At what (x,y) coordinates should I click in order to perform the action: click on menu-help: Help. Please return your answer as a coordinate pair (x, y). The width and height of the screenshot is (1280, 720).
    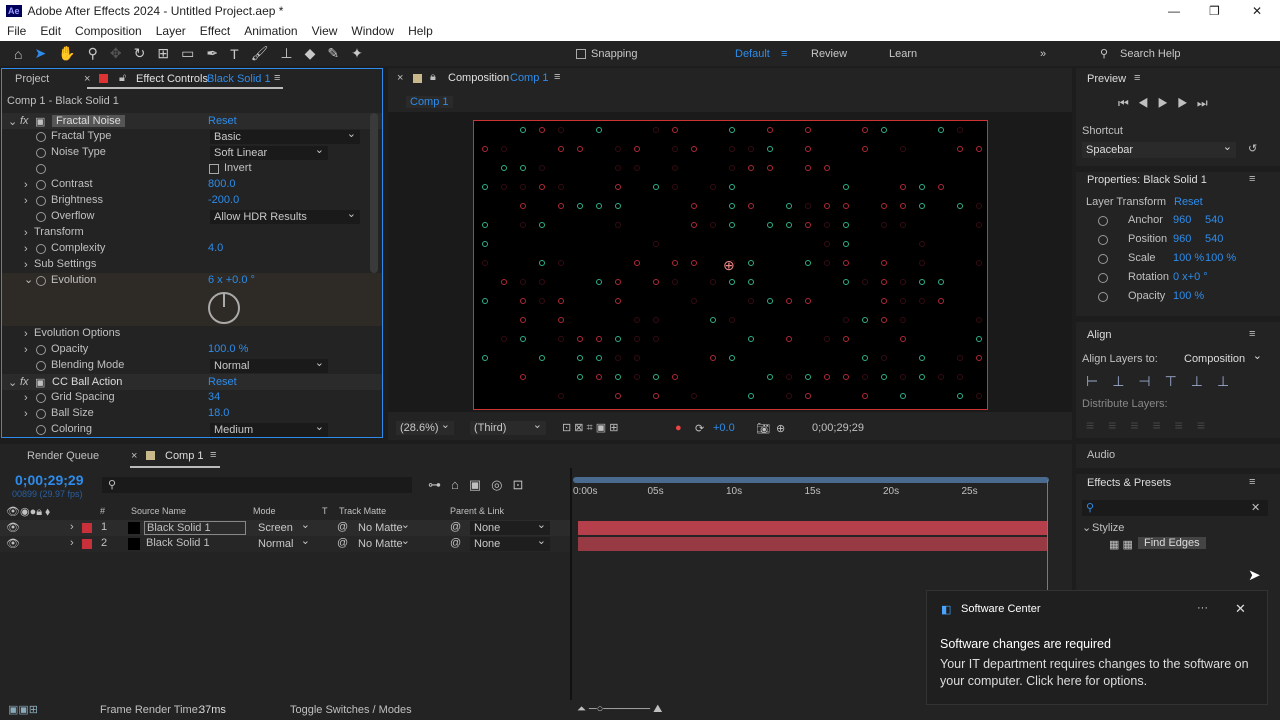
    Looking at the image, I should click on (420, 31).